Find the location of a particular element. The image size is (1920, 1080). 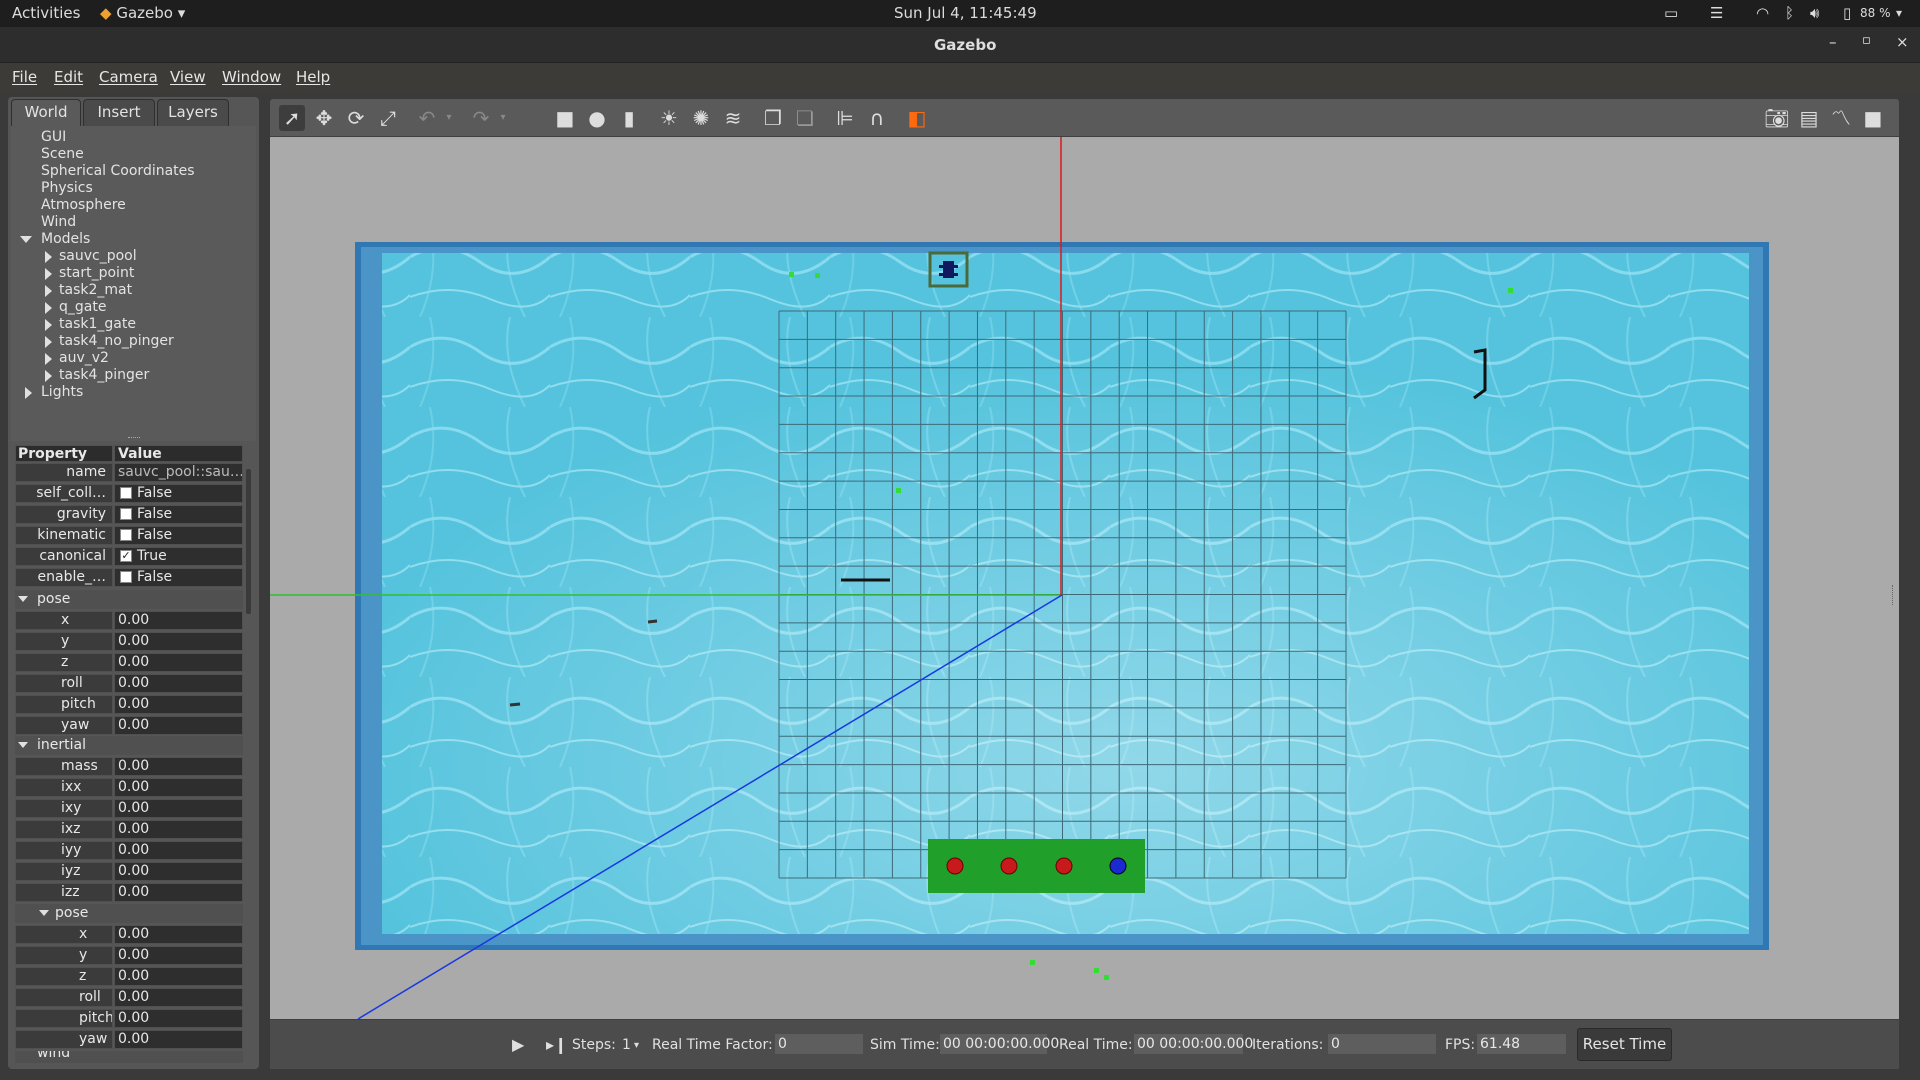

sphere-shape-icon: ● is located at coordinates (597, 118).